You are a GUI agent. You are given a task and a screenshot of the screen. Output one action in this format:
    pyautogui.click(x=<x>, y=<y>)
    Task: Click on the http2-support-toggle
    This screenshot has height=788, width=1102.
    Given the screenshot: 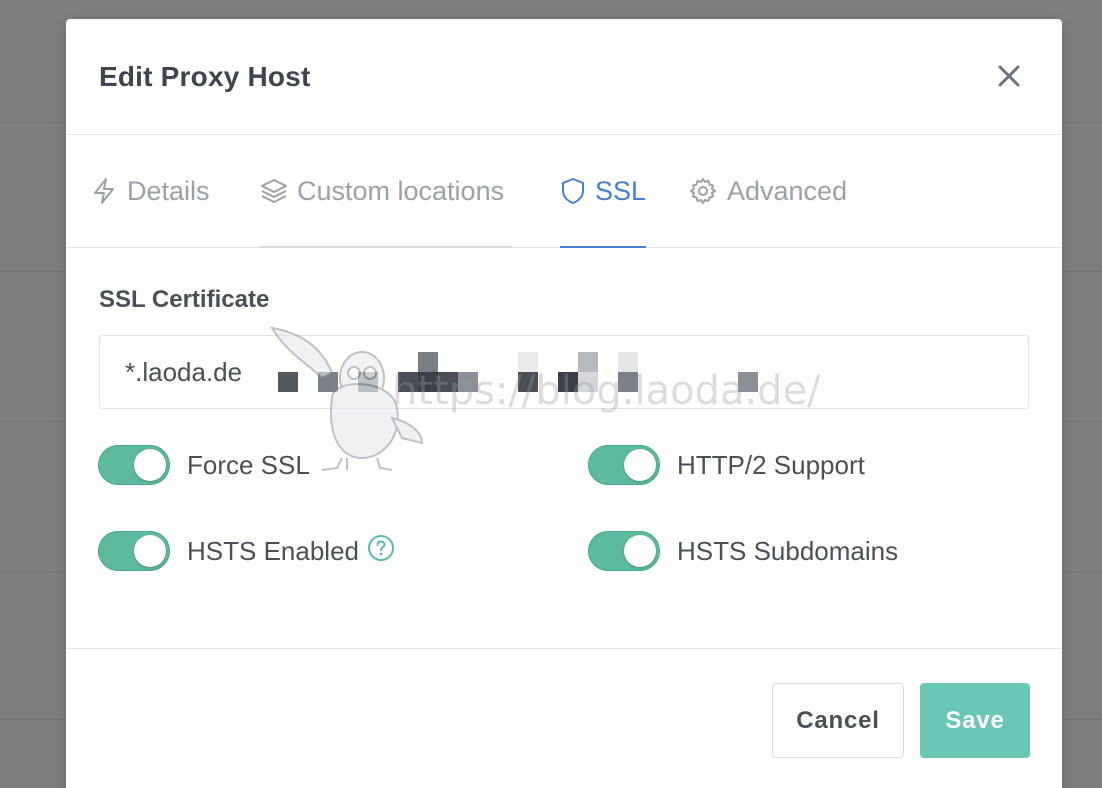 What is the action you would take?
    pyautogui.click(x=624, y=465)
    